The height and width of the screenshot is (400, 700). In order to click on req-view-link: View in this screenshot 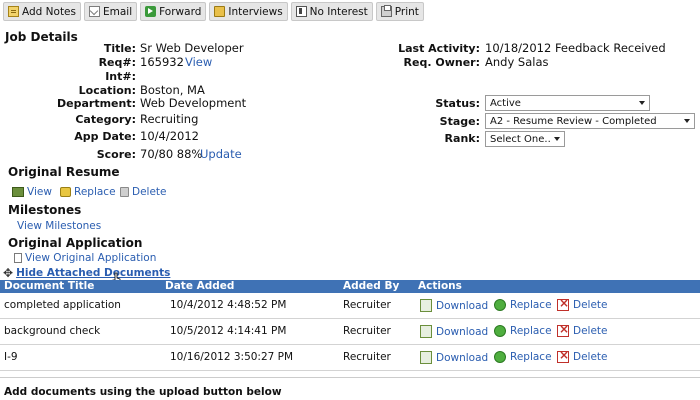, I will do `click(198, 62)`.